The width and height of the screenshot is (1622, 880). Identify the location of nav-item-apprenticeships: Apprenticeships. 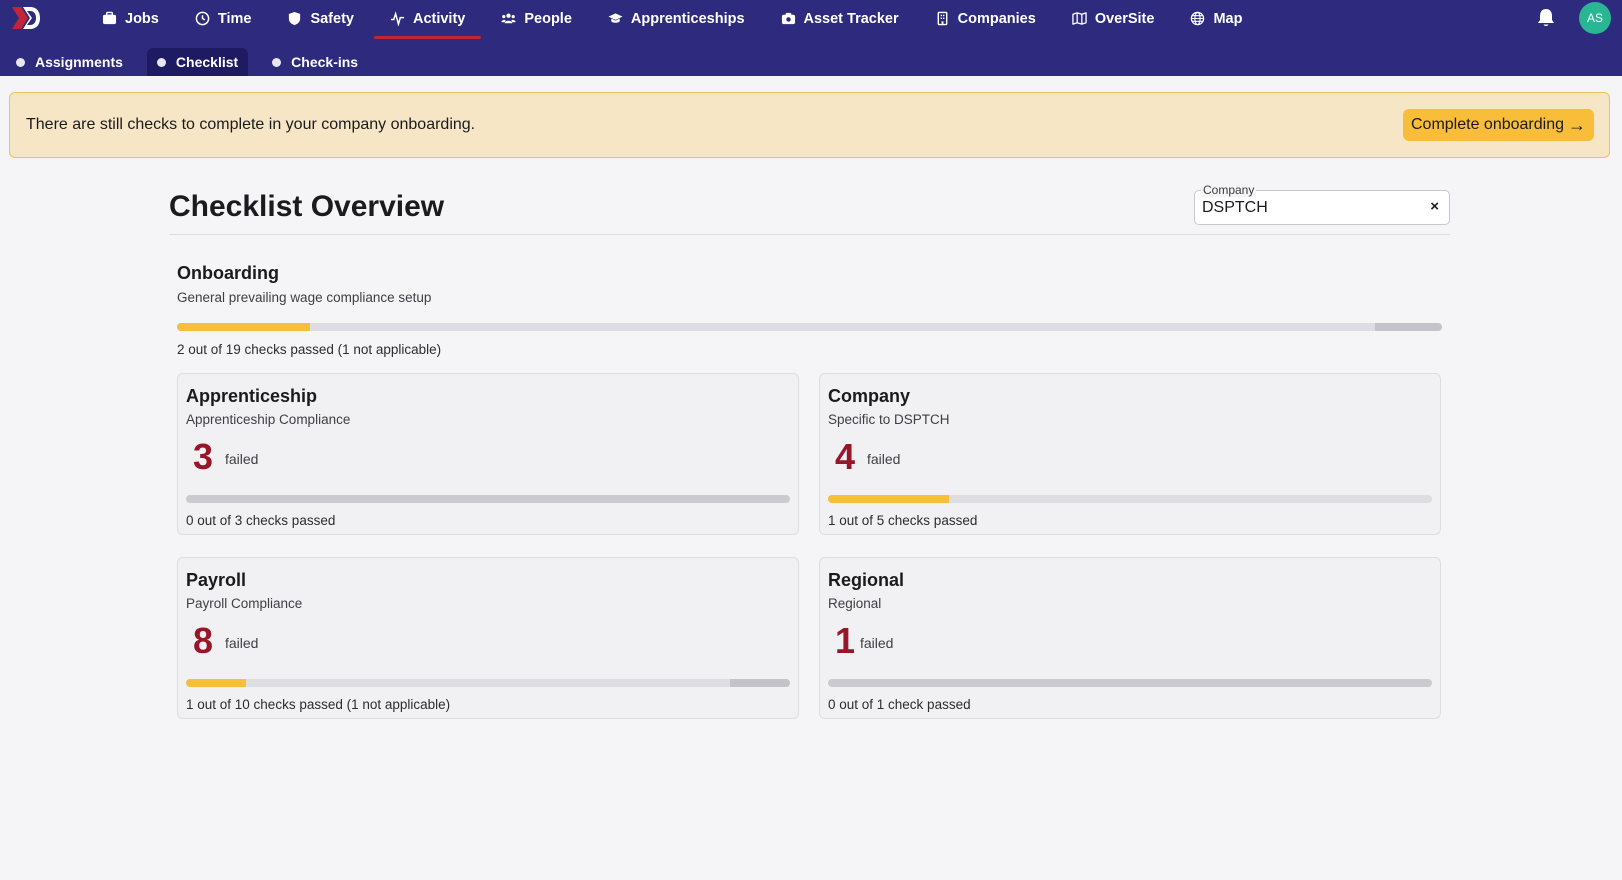
(676, 18).